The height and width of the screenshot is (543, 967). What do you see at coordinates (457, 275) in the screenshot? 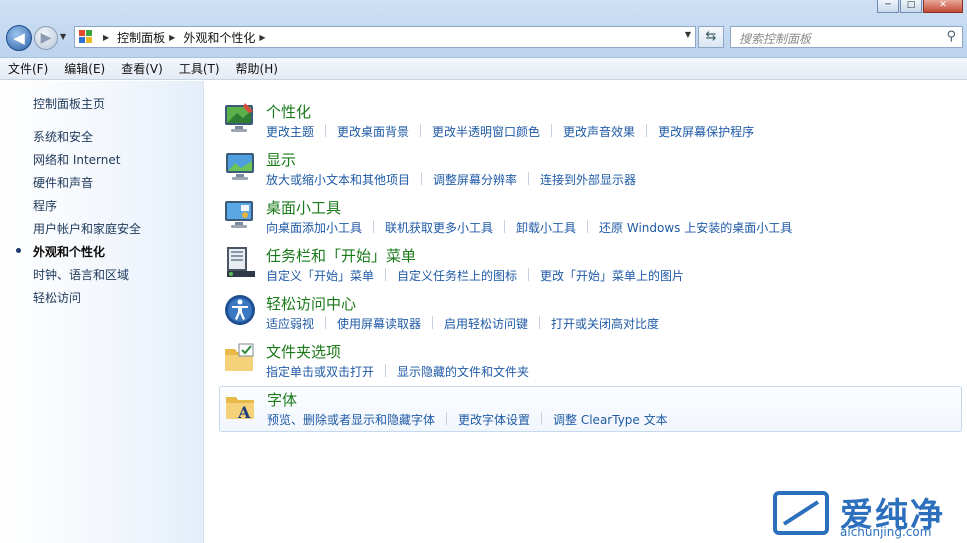
I see `task-link: 自定义任务栏上的图标` at bounding box center [457, 275].